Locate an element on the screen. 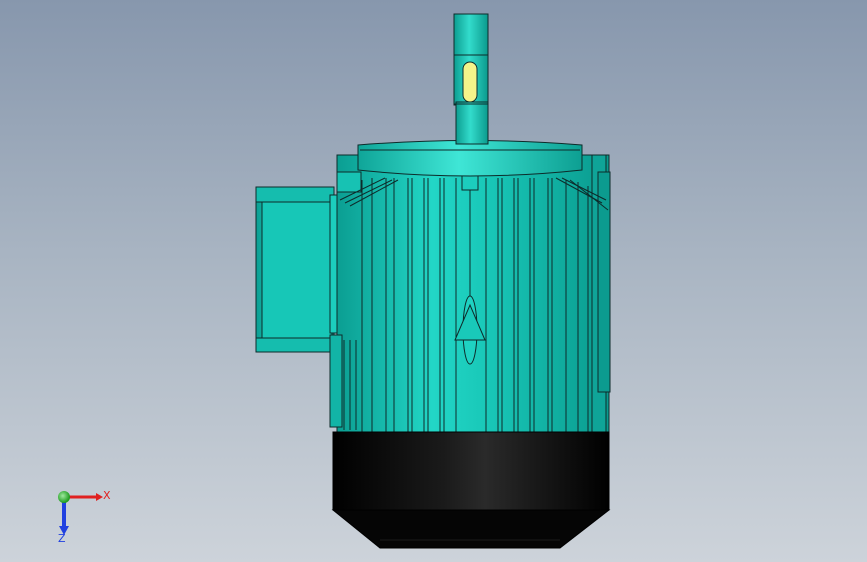 This screenshot has width=867, height=562. shaft-keyway is located at coordinates (470, 82).